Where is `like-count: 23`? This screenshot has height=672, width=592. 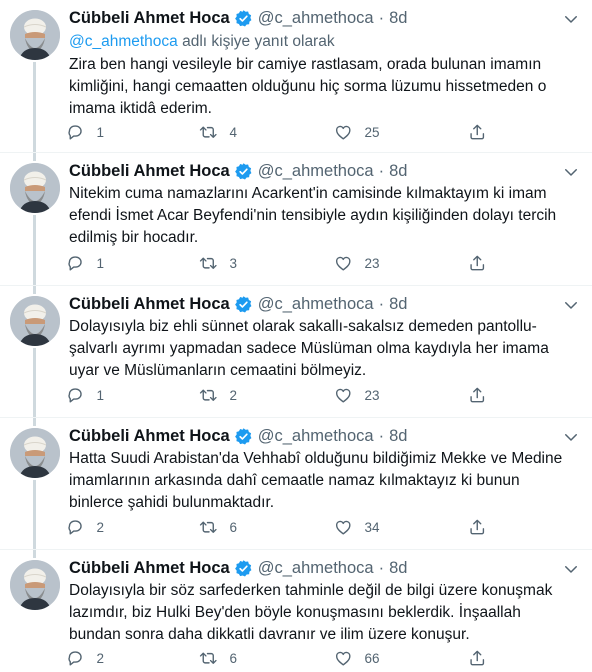
like-count: 23 is located at coordinates (372, 263).